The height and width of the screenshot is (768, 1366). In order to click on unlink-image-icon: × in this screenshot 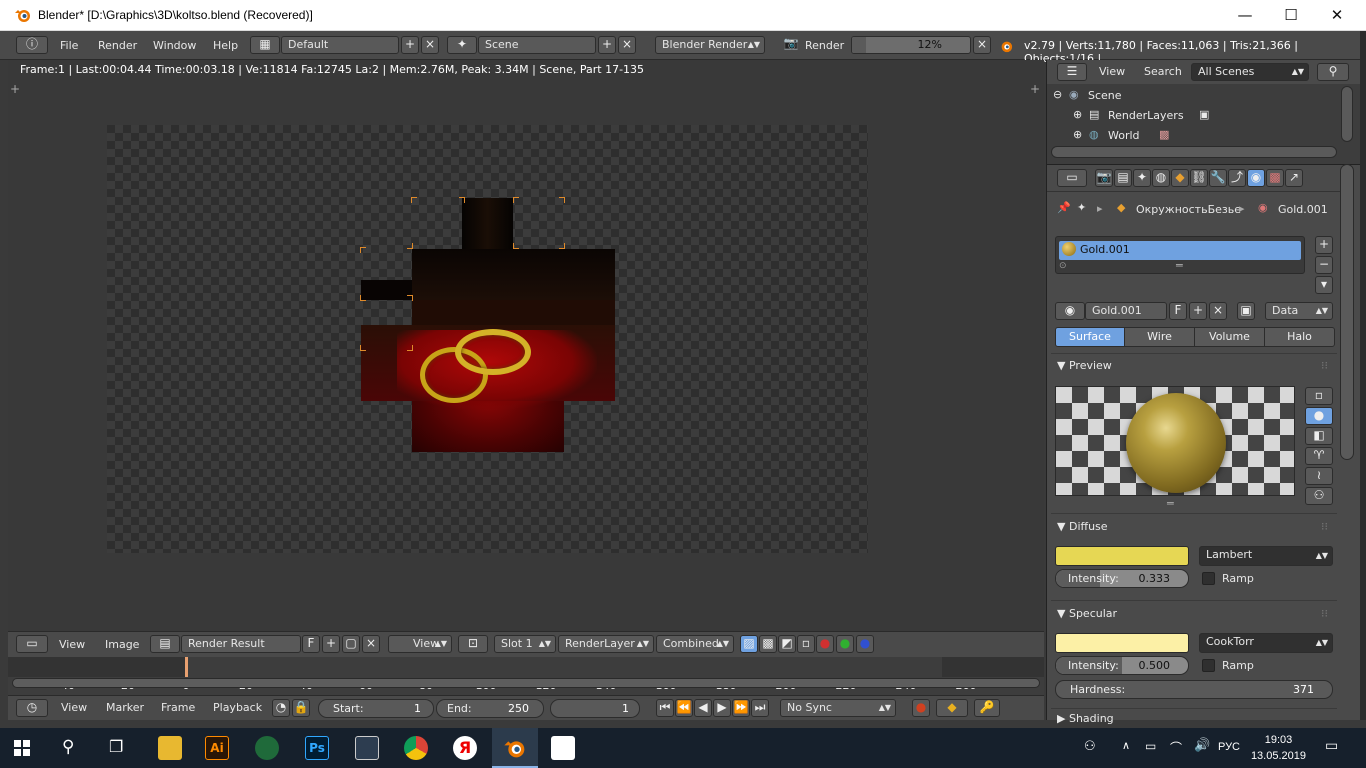, I will do `click(371, 644)`.